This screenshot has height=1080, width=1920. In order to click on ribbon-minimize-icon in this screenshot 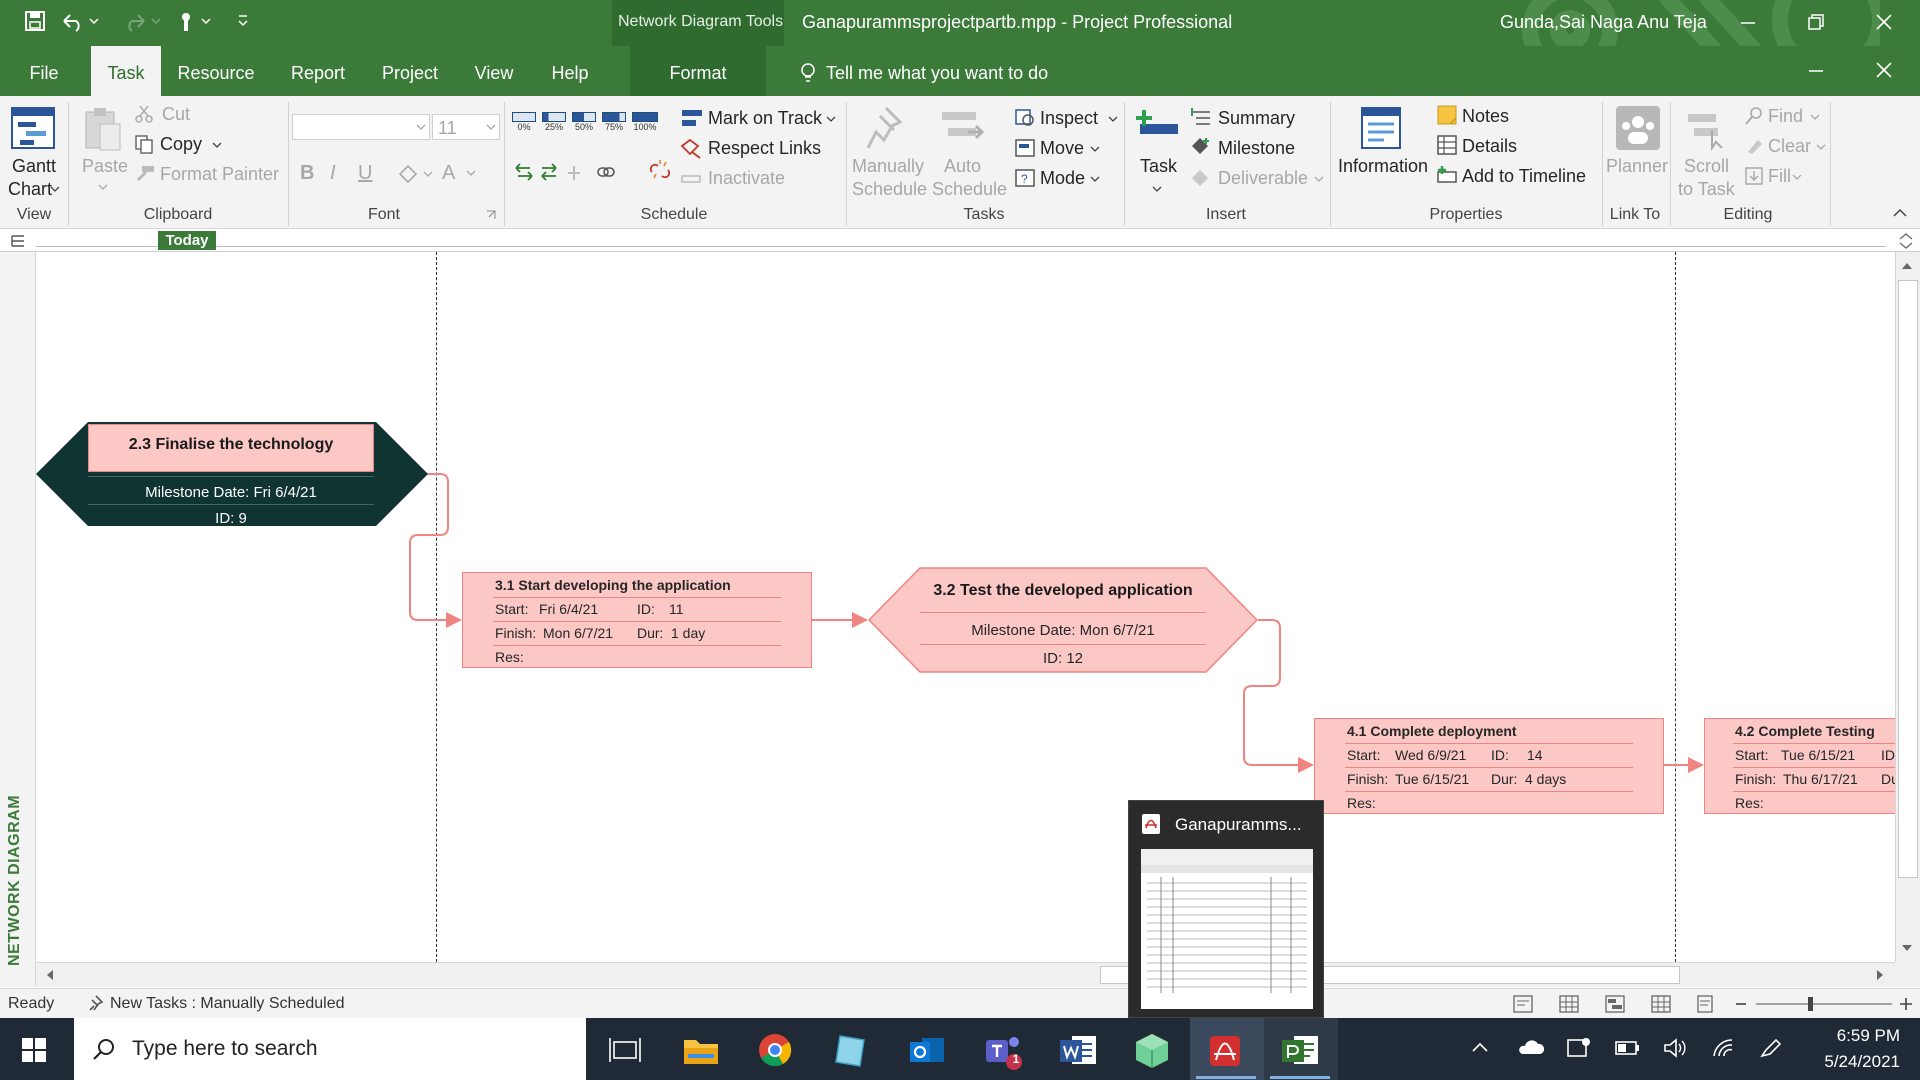, I will do `click(1816, 70)`.